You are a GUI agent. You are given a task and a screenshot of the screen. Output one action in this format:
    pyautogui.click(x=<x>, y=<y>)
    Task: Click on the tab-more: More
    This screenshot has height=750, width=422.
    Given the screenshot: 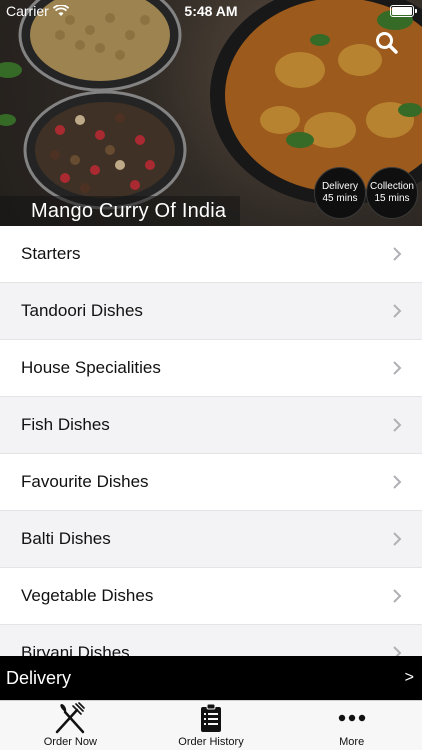 What is the action you would take?
    pyautogui.click(x=351, y=725)
    